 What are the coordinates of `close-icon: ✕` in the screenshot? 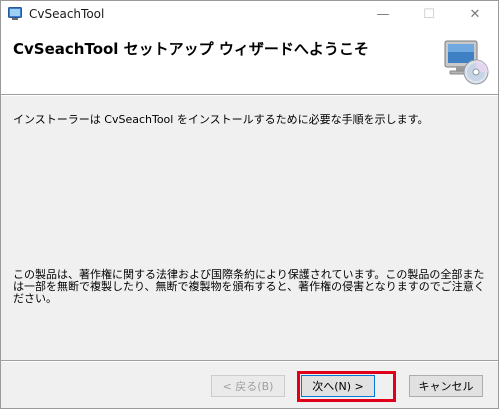 It's located at (475, 14).